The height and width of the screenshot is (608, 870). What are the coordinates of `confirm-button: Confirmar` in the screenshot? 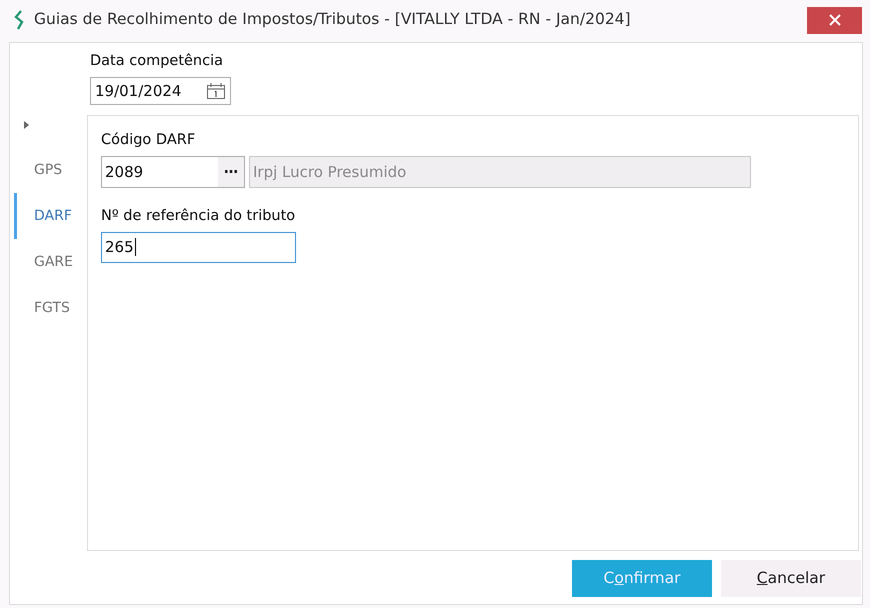 It's located at (642, 578).